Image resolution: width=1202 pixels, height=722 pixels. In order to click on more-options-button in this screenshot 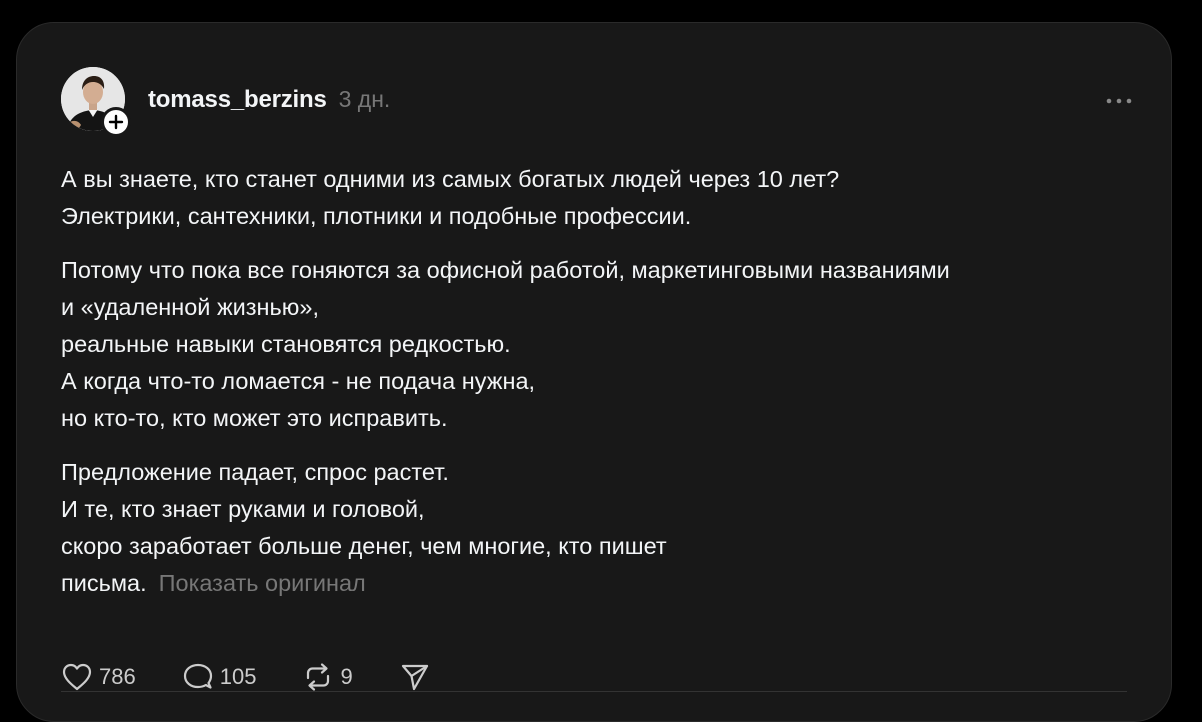, I will do `click(1119, 101)`.